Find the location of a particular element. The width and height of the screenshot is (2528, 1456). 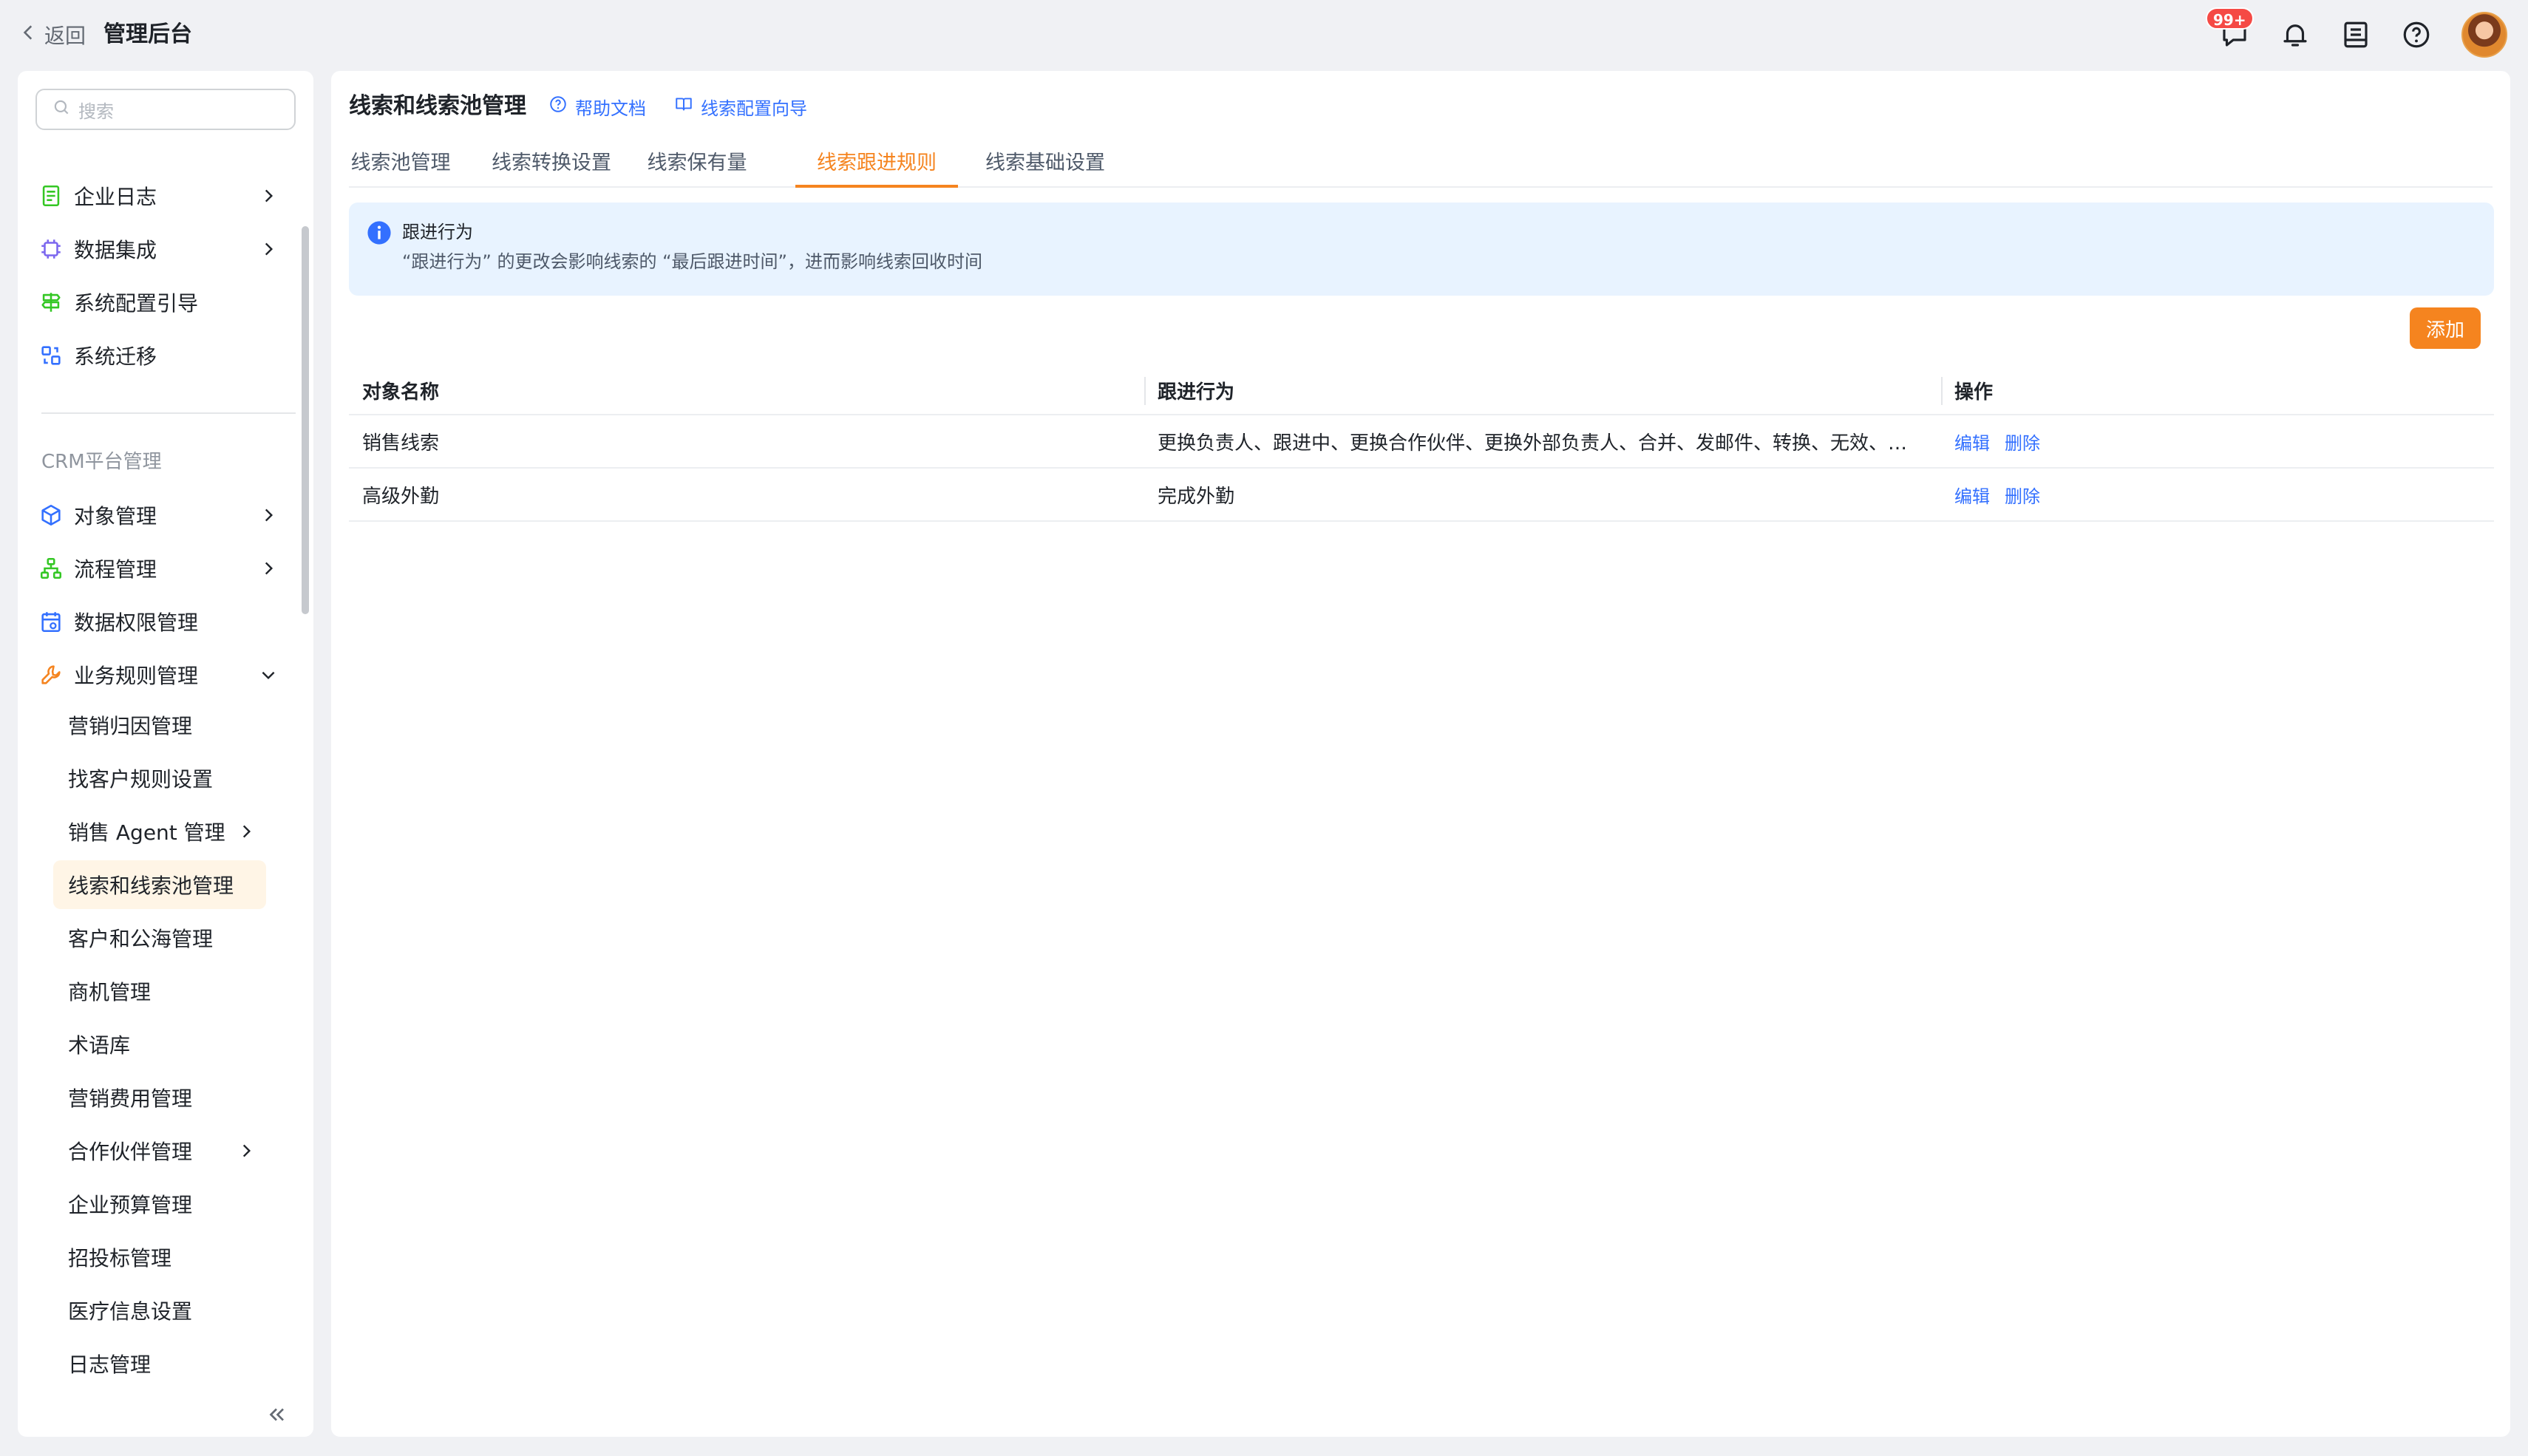

lead-config-guide-link: 线索配置向导 is located at coordinates (740, 106).